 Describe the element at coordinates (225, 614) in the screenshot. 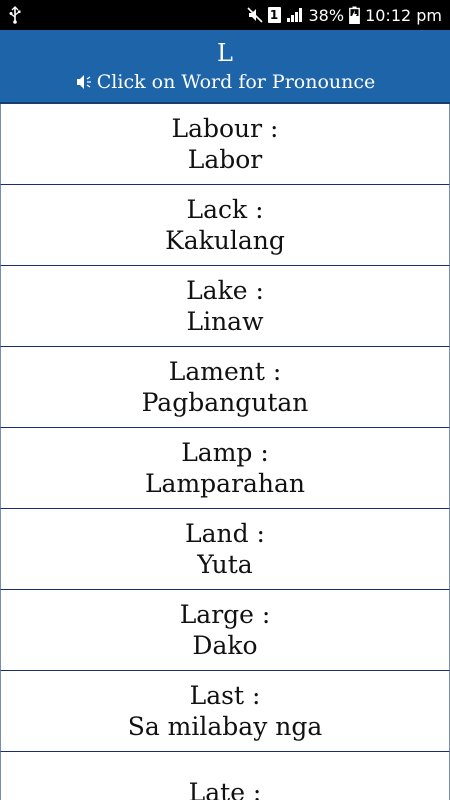

I see `english-word: Large :` at that location.